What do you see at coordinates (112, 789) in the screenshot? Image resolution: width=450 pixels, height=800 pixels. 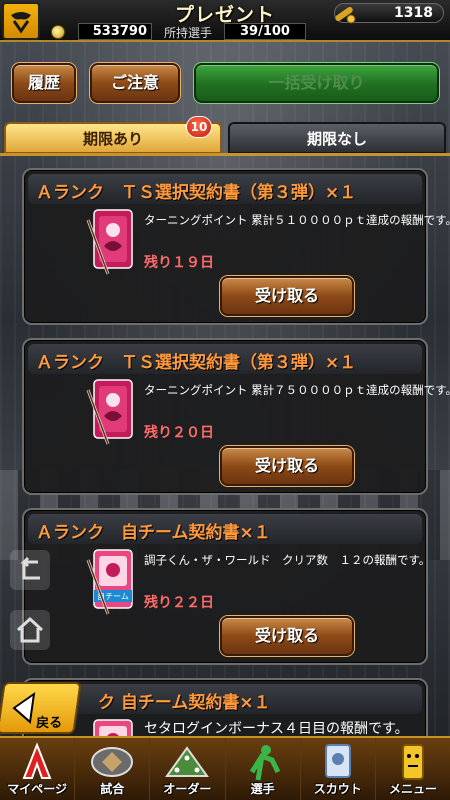 I see `nav-label: 試合` at bounding box center [112, 789].